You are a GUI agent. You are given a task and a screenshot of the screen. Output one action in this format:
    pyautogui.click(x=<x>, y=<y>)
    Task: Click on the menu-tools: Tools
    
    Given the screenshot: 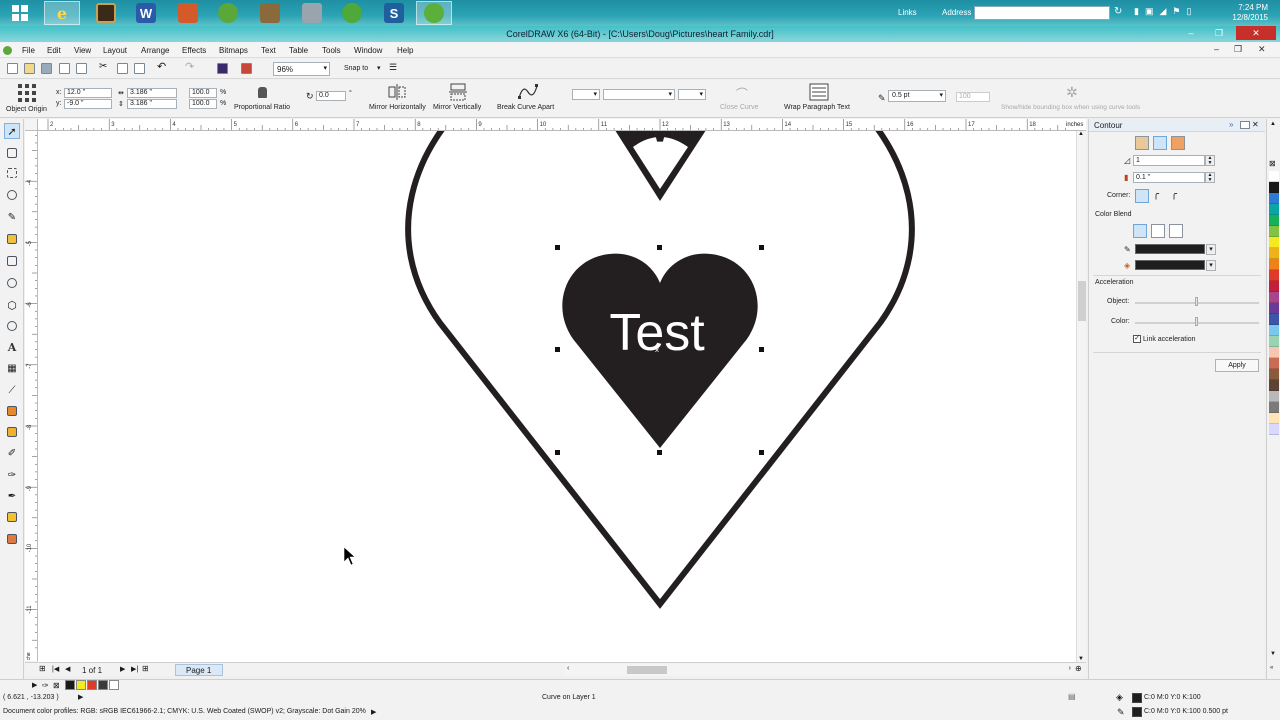 What is the action you would take?
    pyautogui.click(x=331, y=50)
    